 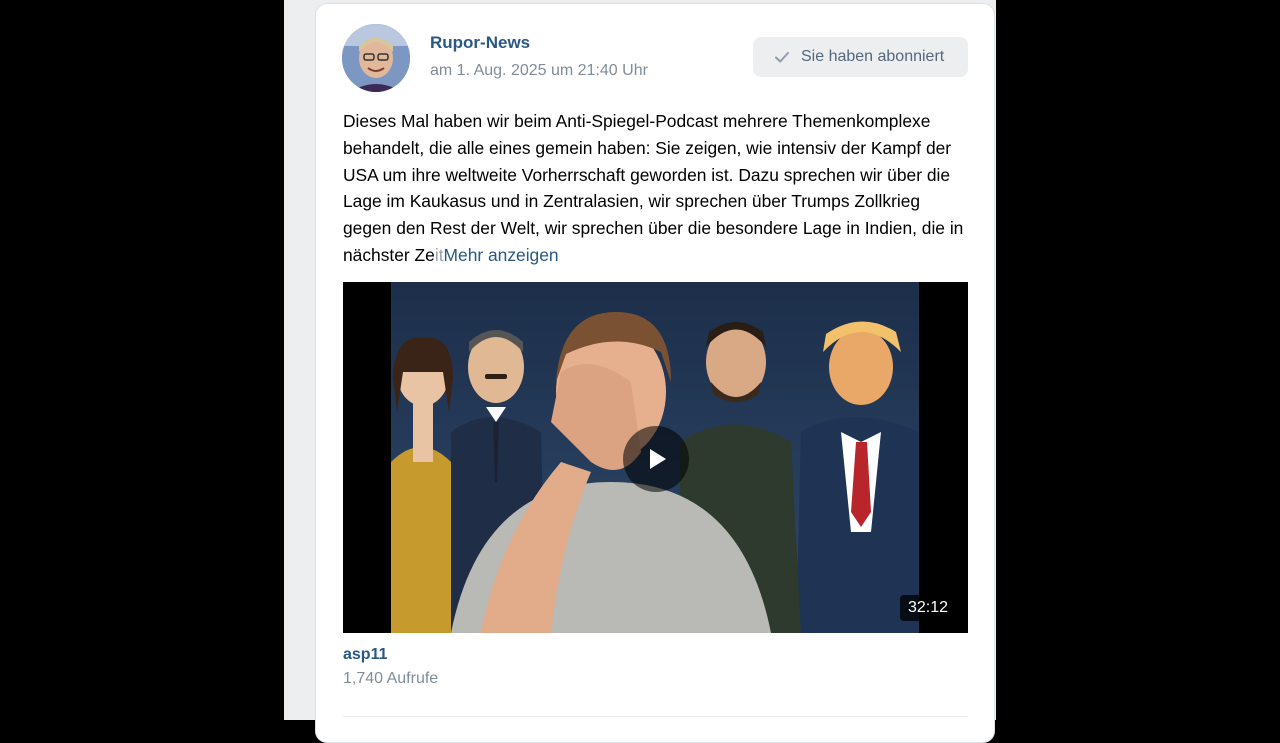 I want to click on video-duration: 32:12, so click(x=927, y=608).